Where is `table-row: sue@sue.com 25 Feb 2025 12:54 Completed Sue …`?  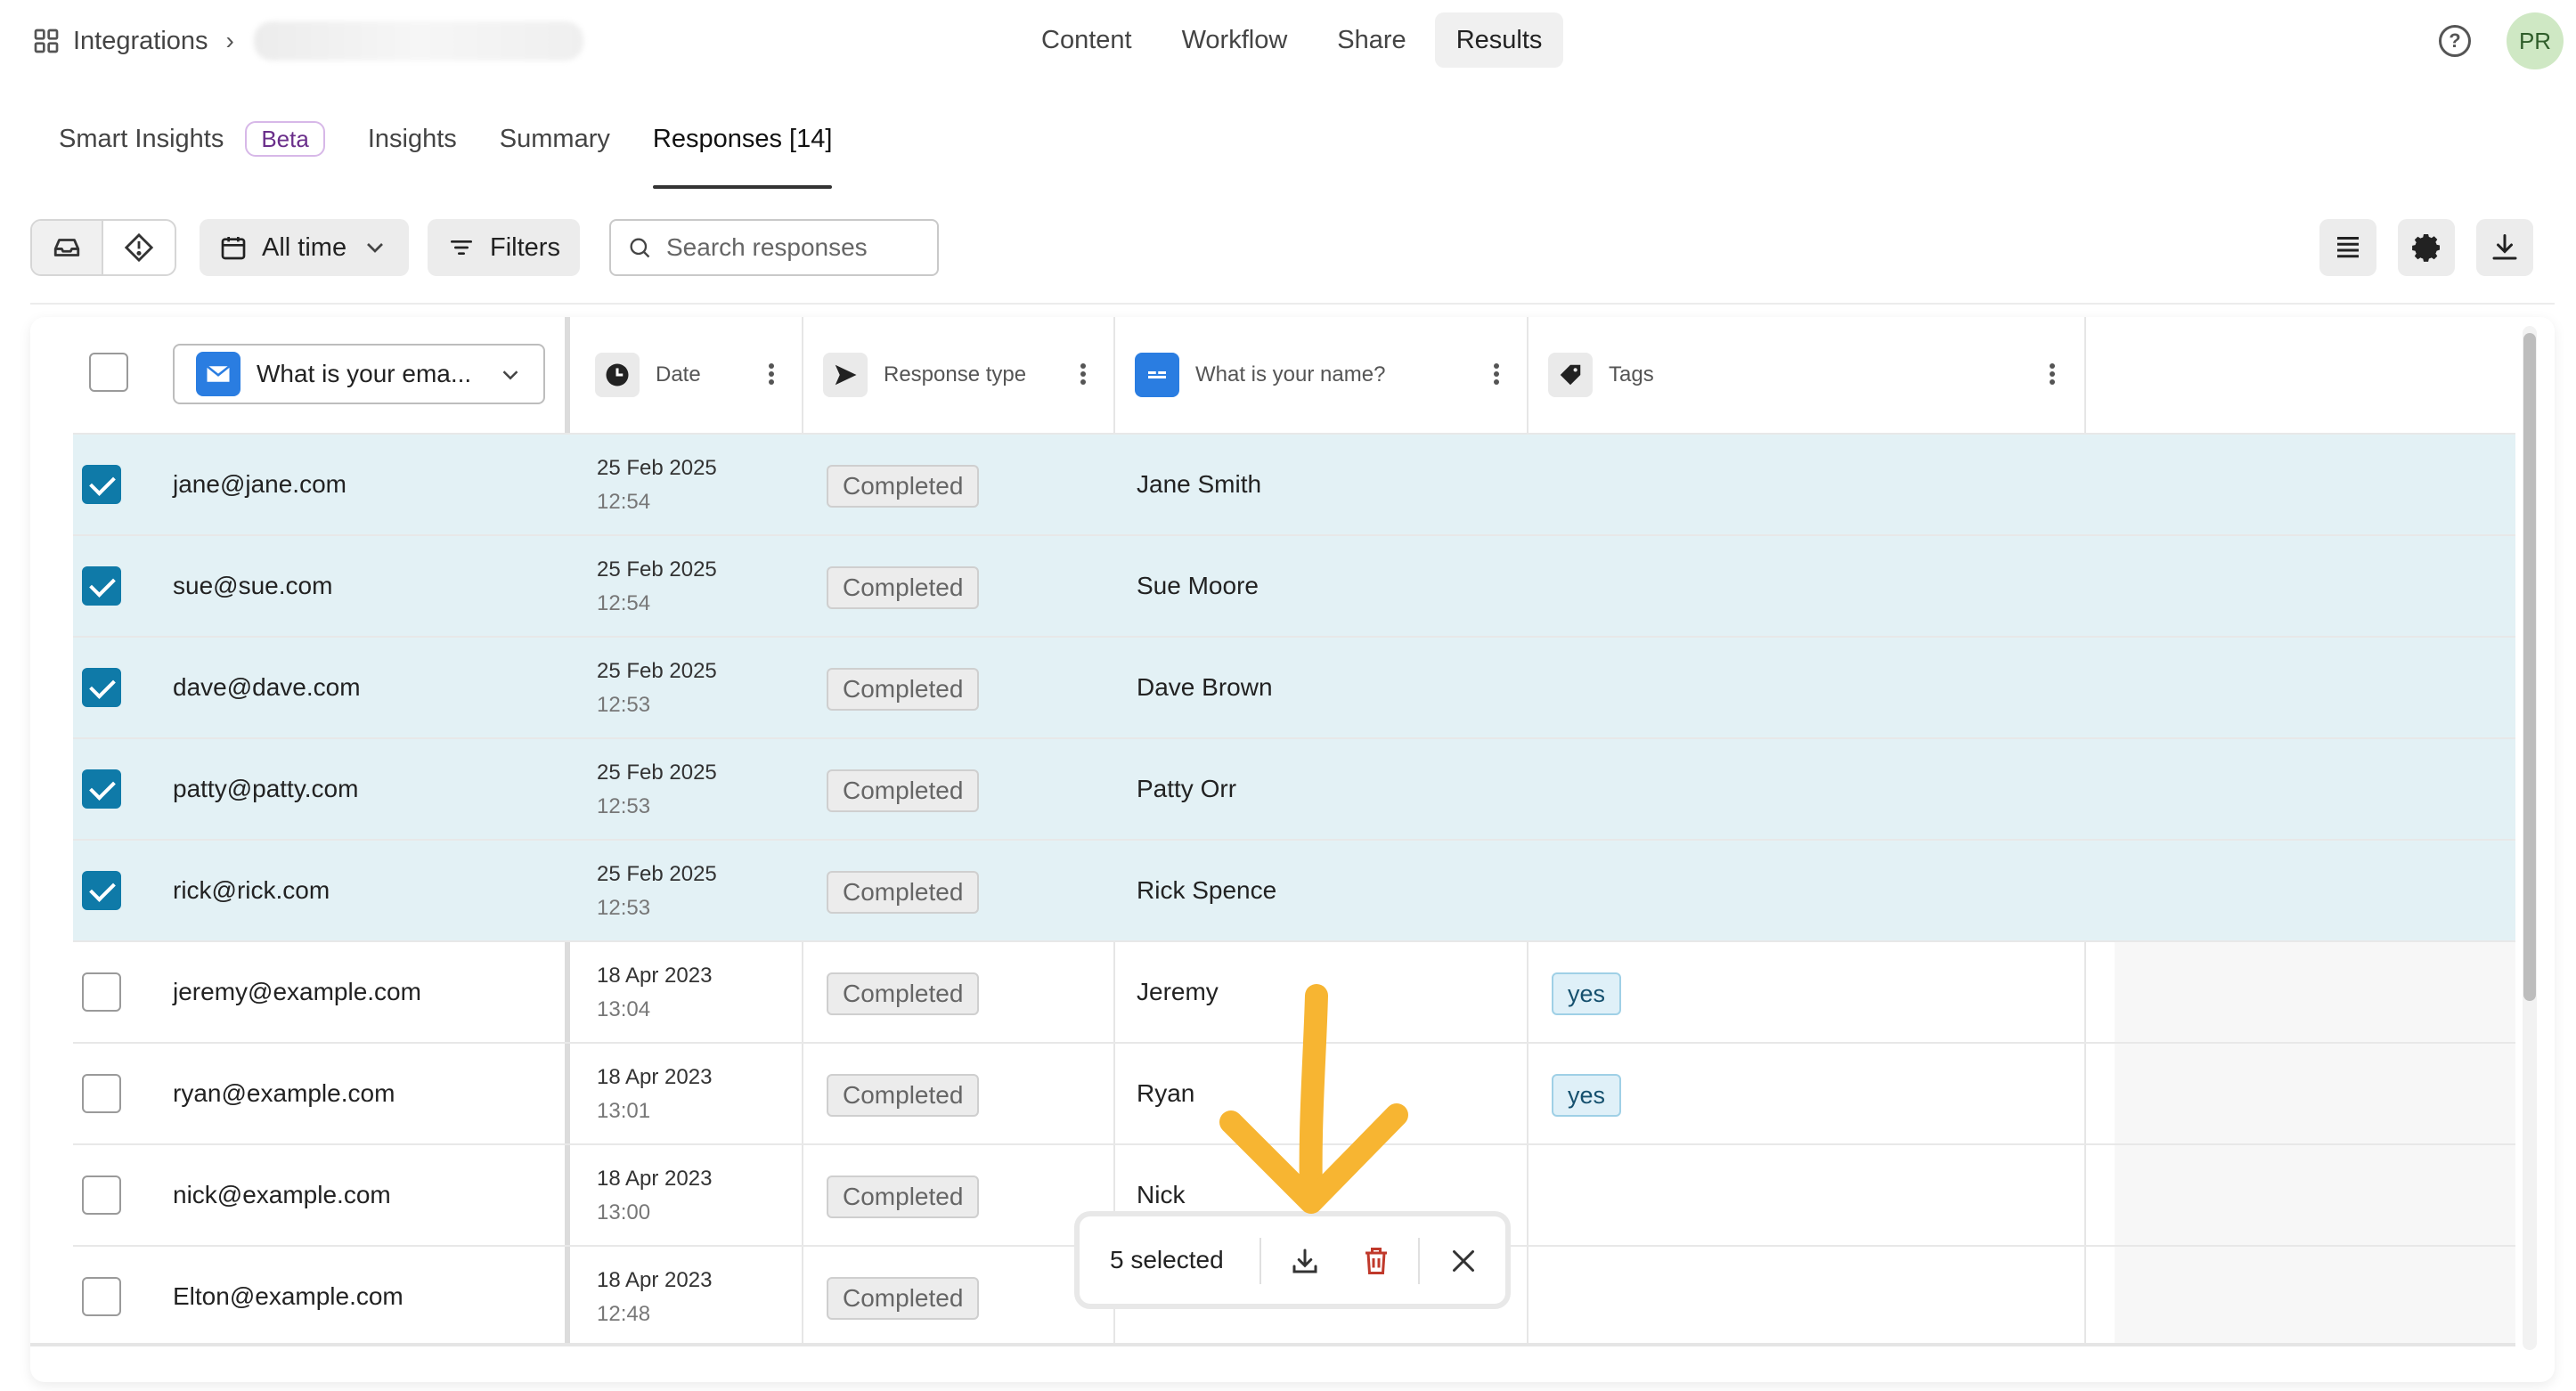
table-row: sue@sue.com 25 Feb 2025 12:54 Completed Sue … is located at coordinates (1294, 585).